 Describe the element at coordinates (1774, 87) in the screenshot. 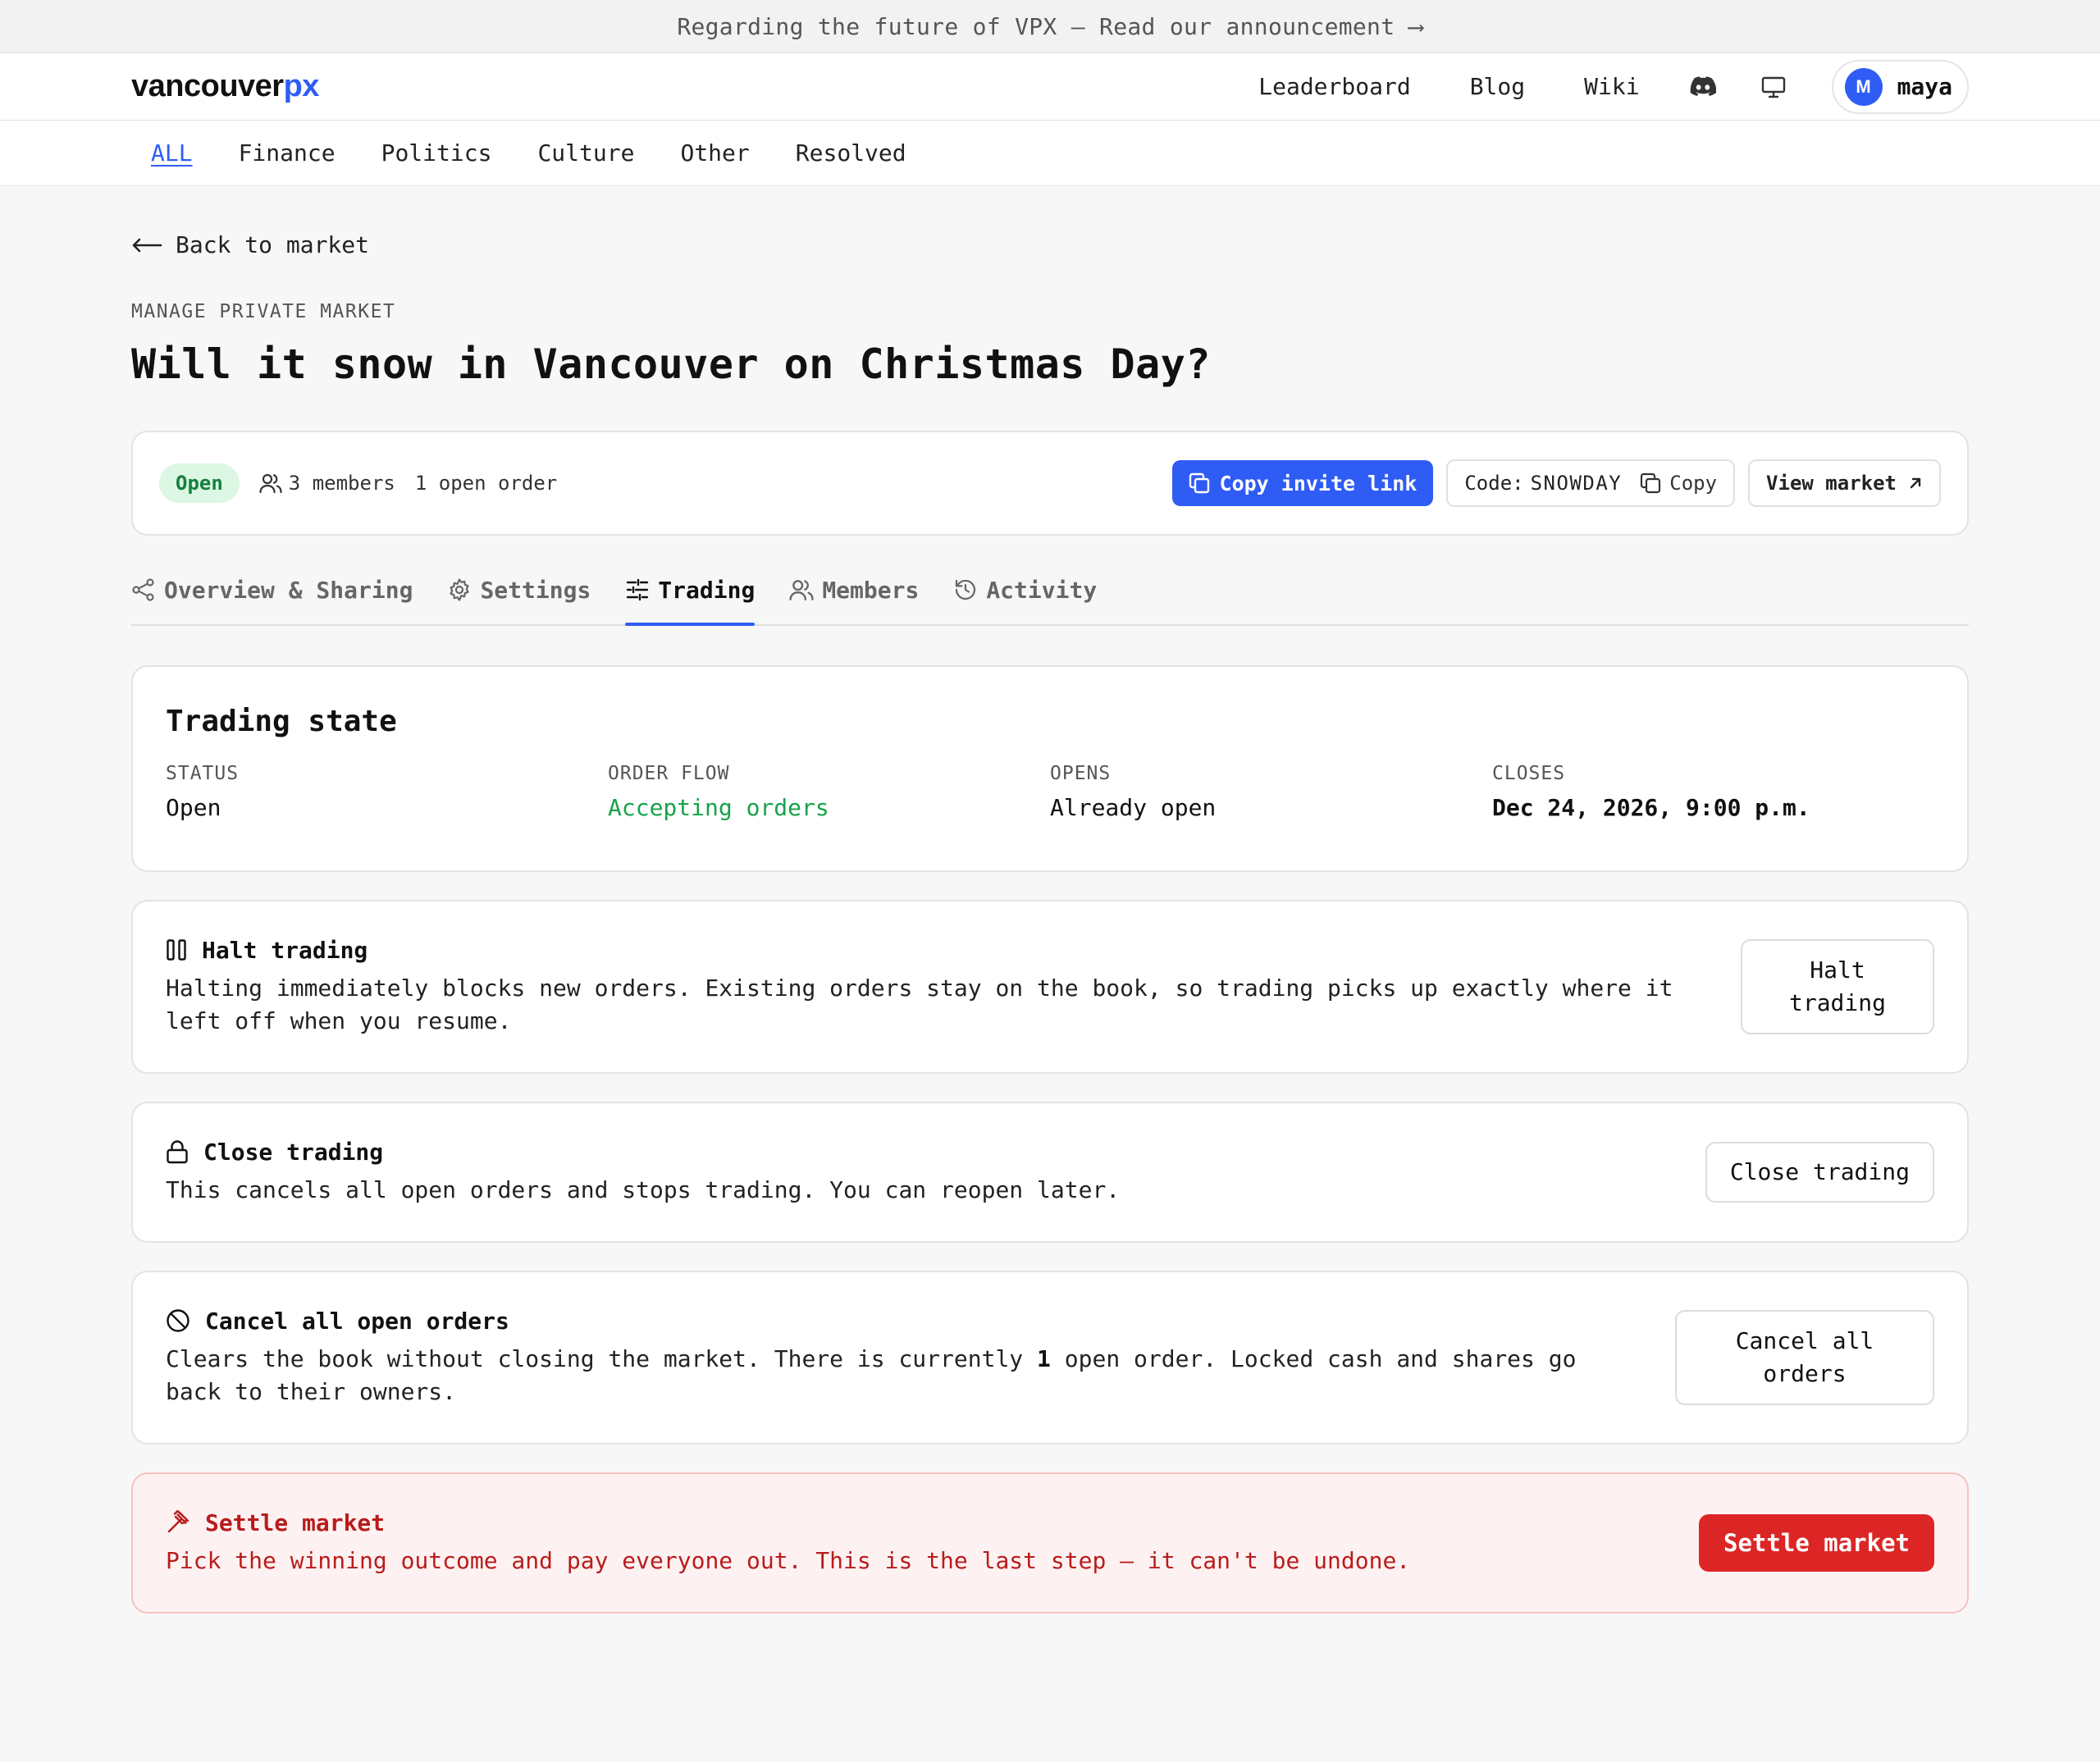

I see `monitor-icon` at that location.